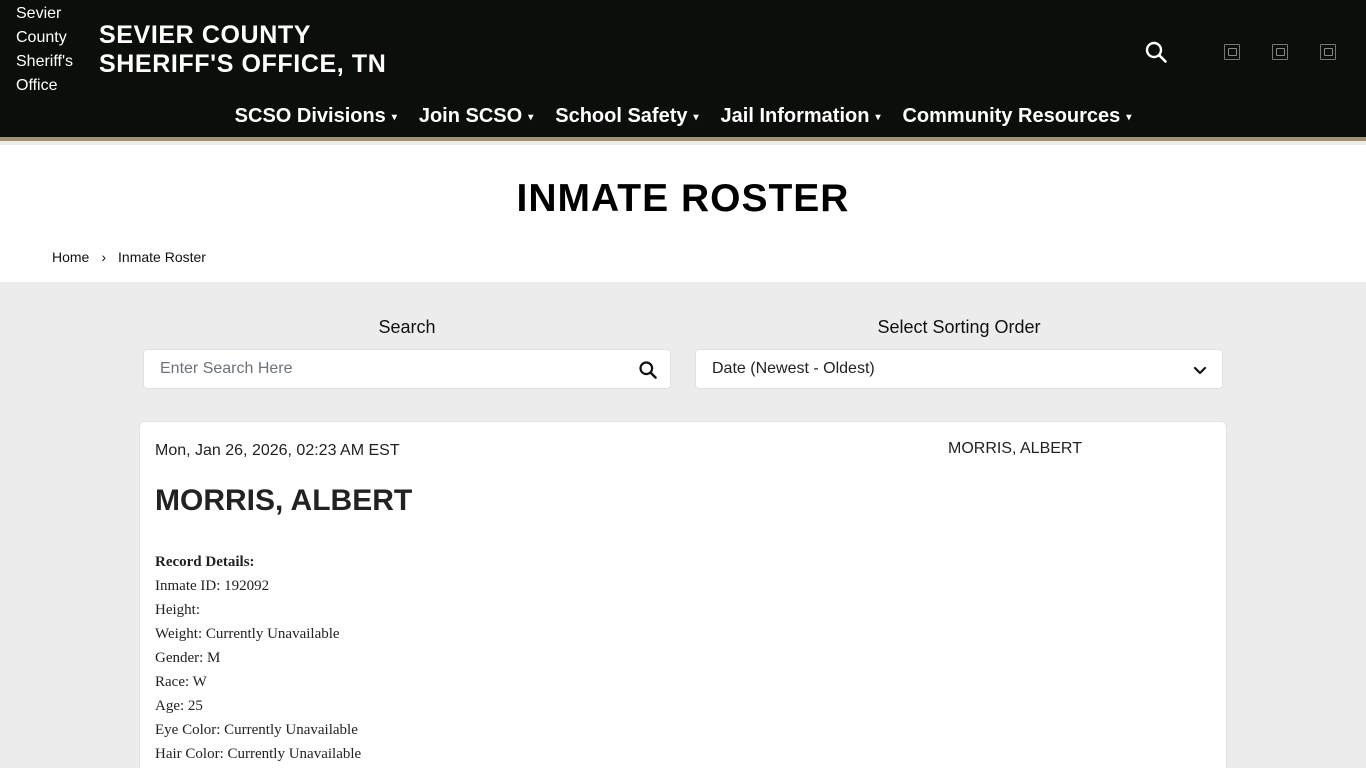  I want to click on header-utilities, so click(1240, 52).